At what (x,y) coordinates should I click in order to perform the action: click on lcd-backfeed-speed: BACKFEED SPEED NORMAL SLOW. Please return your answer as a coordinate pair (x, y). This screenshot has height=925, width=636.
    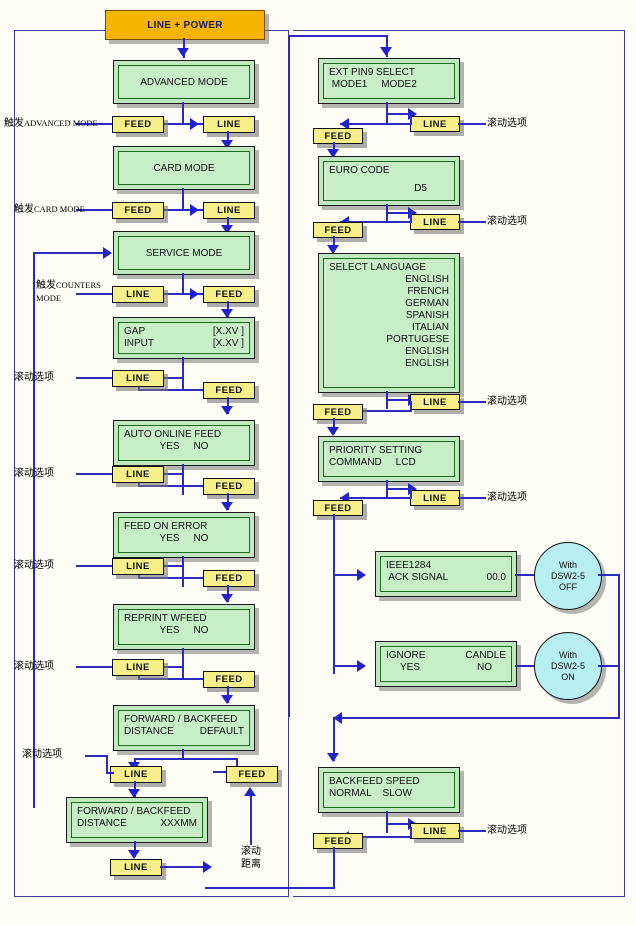
    Looking at the image, I should click on (389, 790).